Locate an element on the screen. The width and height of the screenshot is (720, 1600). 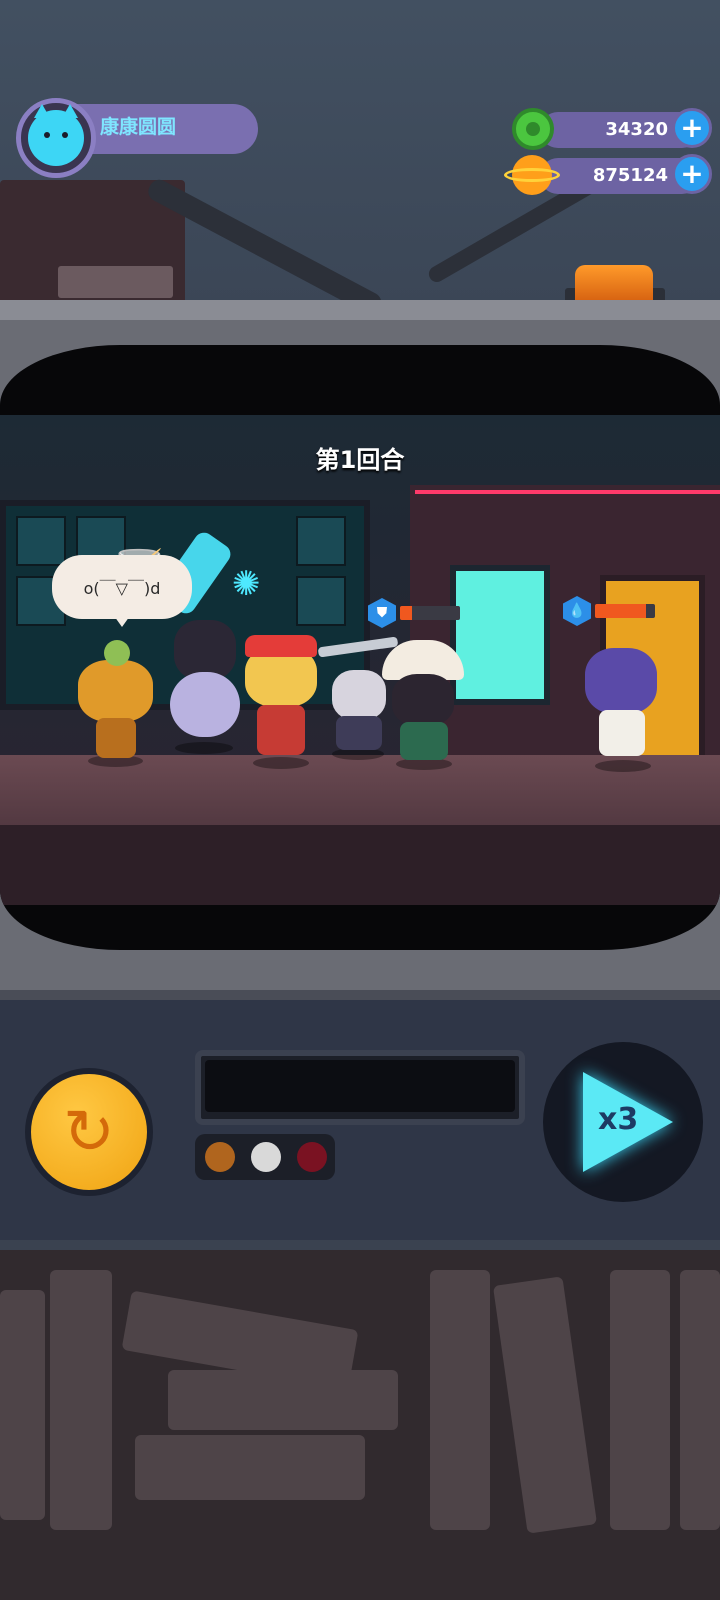
emote-bubble-tail is located at coordinates (122, 620).